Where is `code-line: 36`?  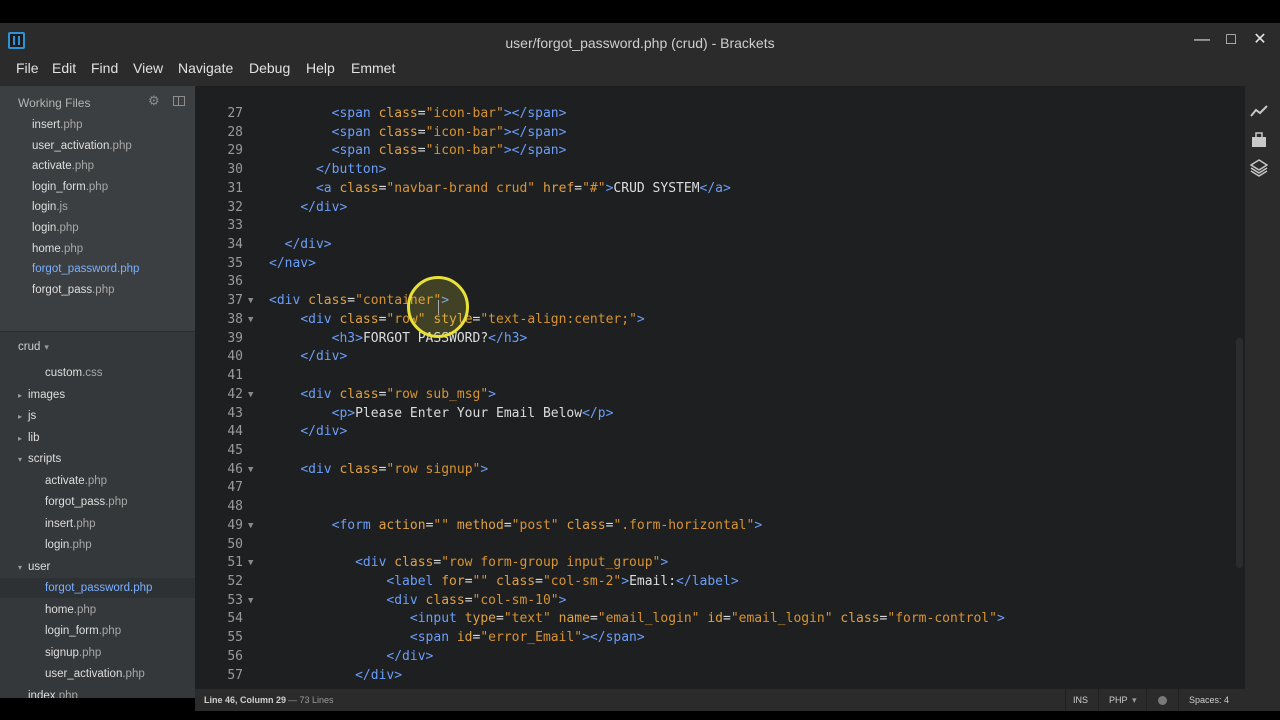
code-line: 36 is located at coordinates (720, 282).